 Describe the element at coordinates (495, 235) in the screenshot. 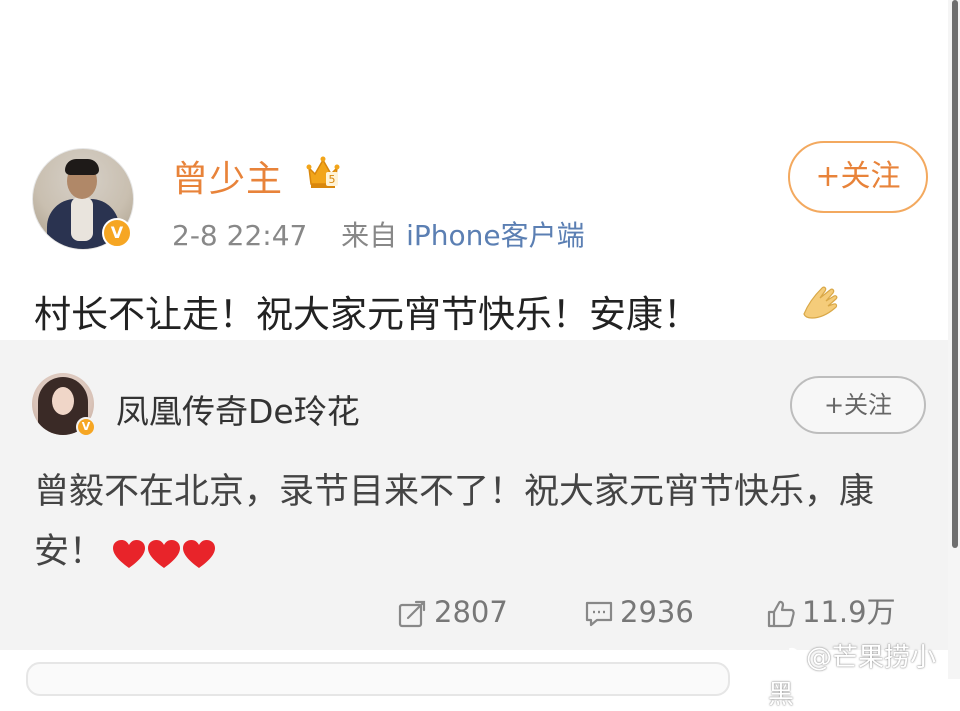

I see `post-source-app: iPhone客户端` at that location.